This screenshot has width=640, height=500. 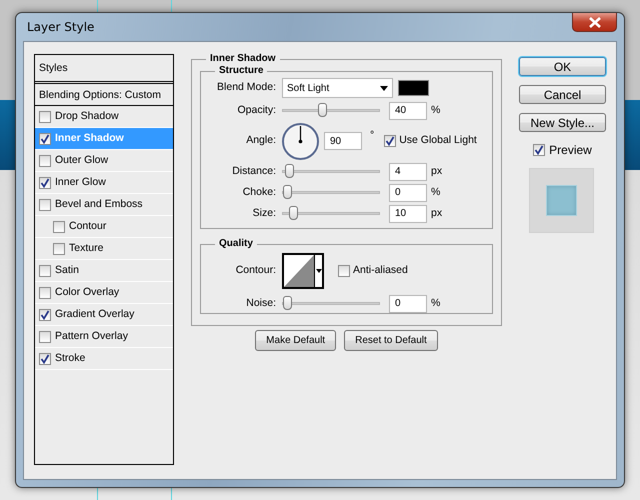 I want to click on list-item: Gradient Overlay, so click(x=104, y=315).